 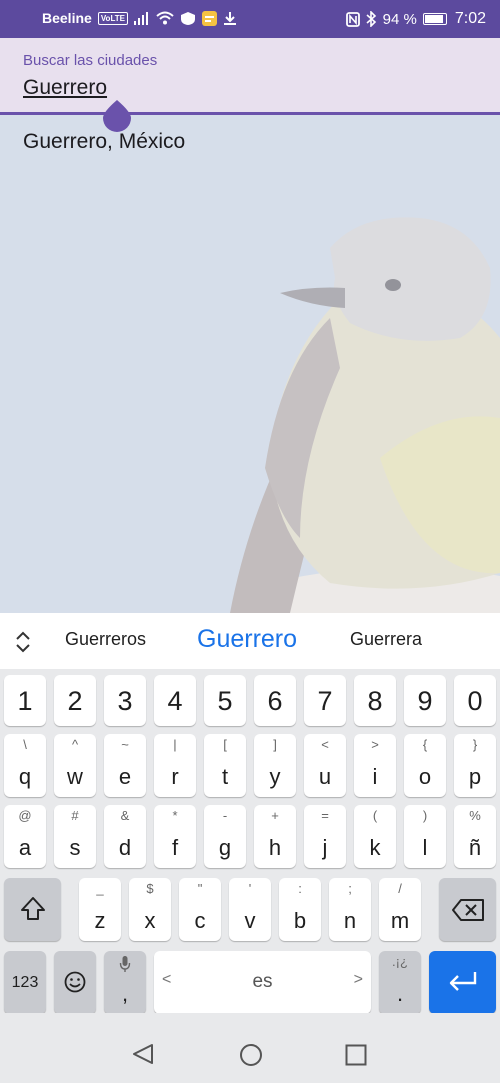 What do you see at coordinates (175, 836) in the screenshot?
I see `key-f: * f` at bounding box center [175, 836].